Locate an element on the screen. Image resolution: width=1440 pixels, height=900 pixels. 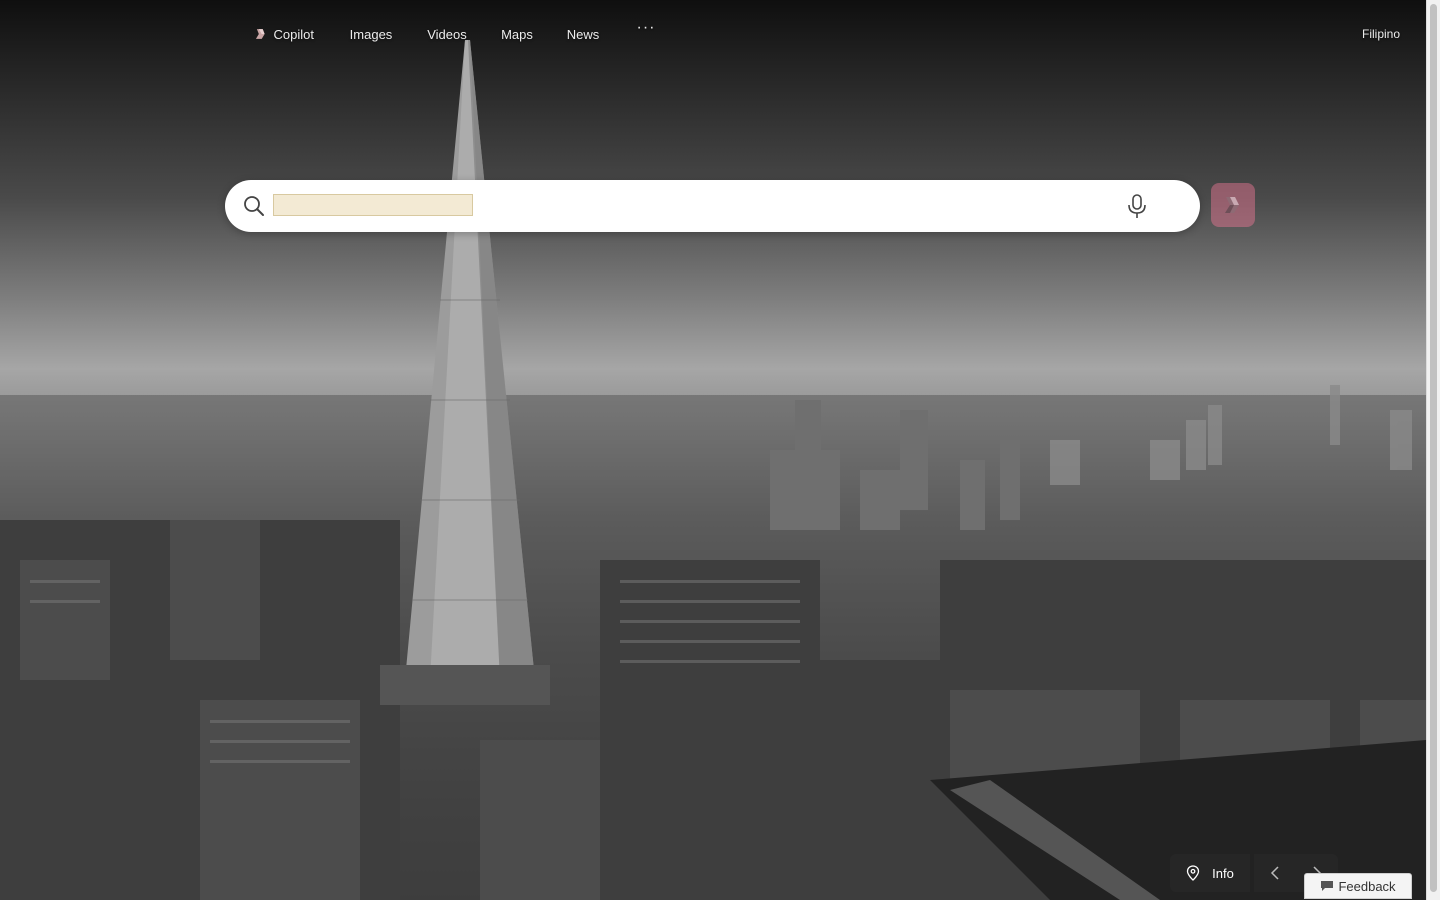
search-input is located at coordinates (373, 205).